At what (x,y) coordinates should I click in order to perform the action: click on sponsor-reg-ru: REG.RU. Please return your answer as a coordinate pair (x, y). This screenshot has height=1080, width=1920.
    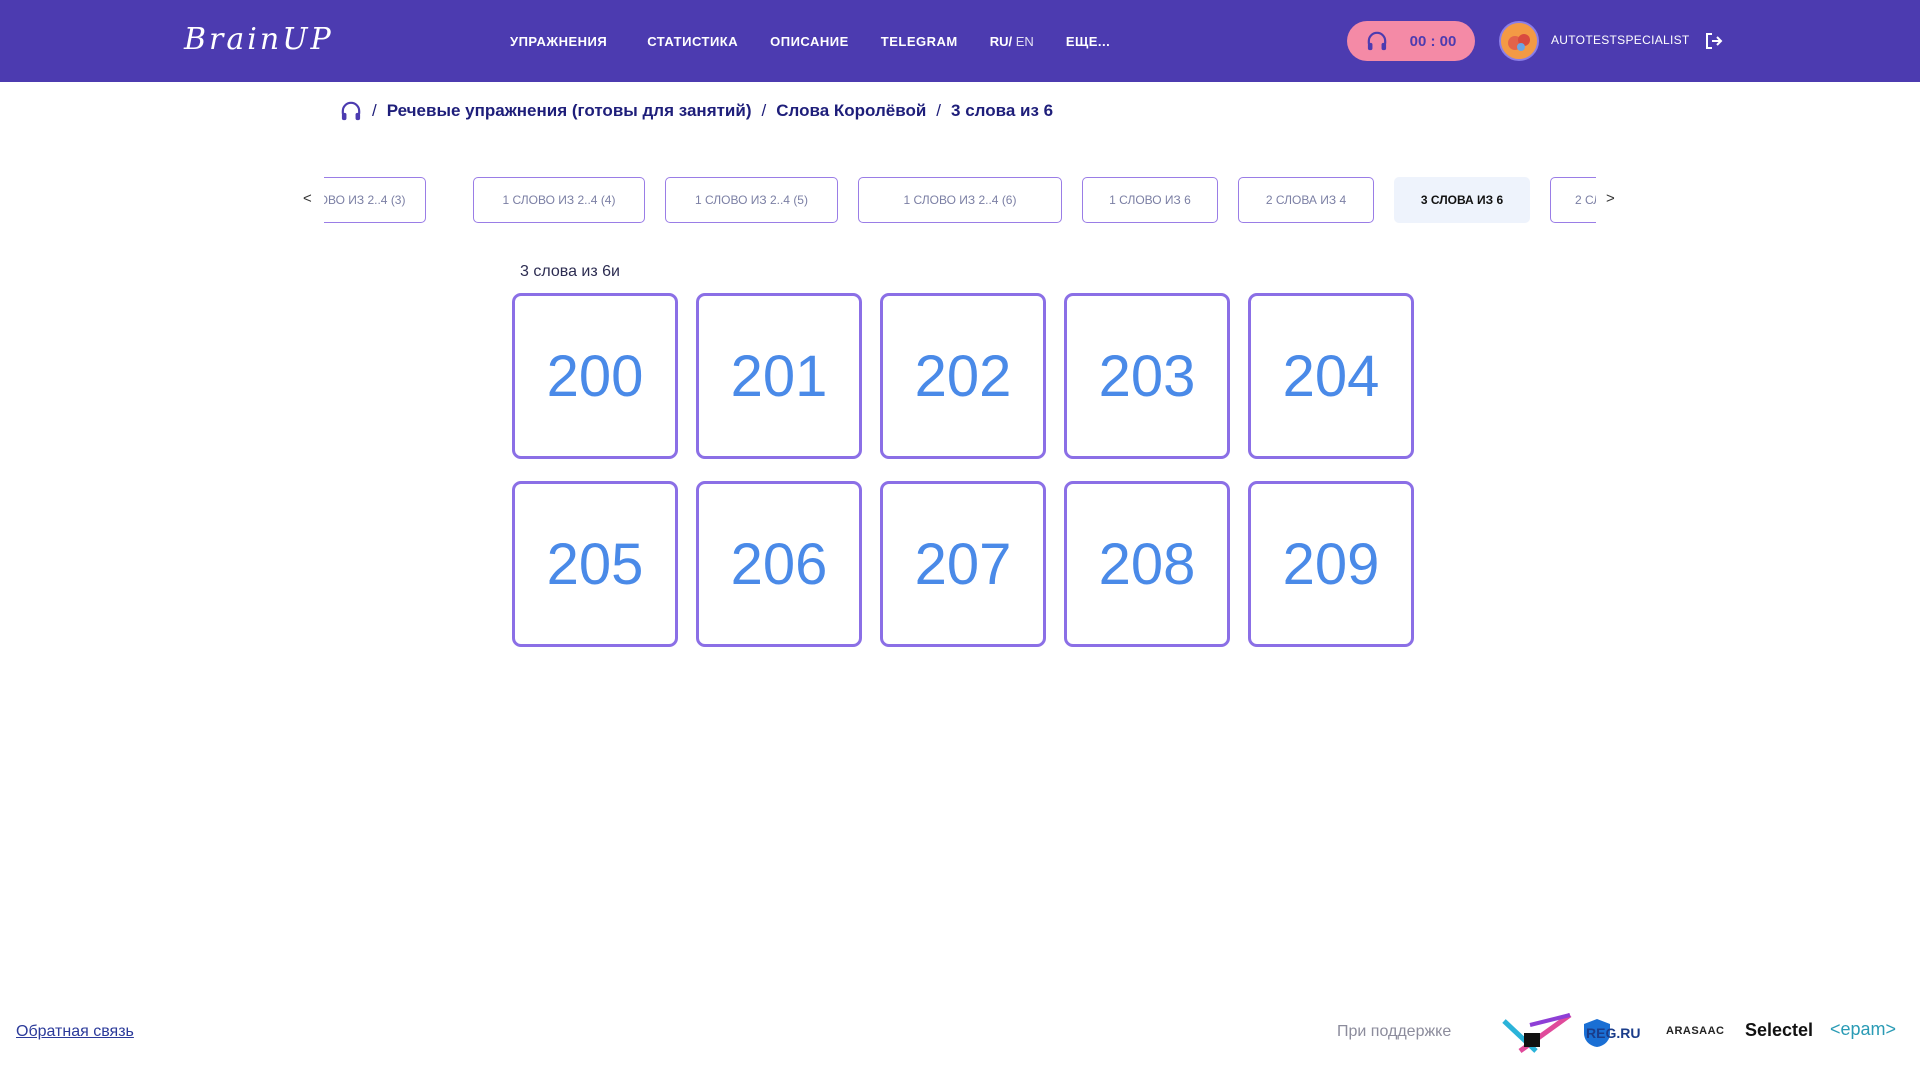
    Looking at the image, I should click on (1611, 1033).